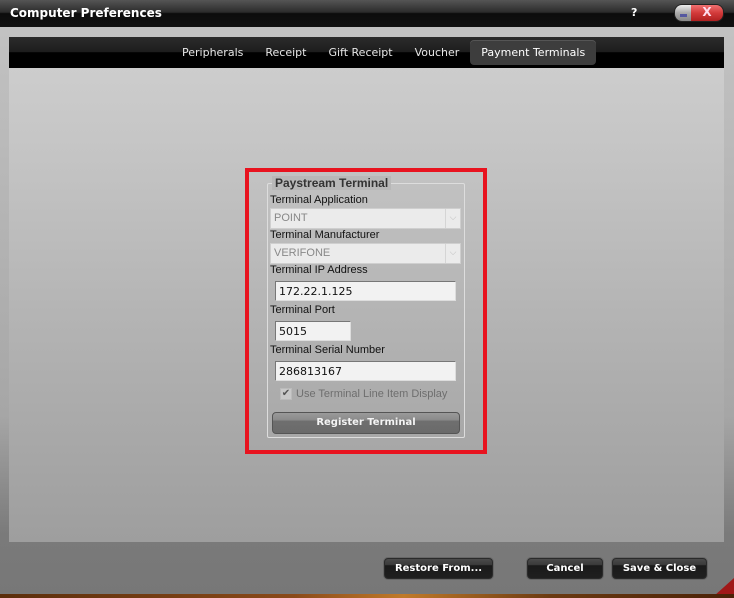  Describe the element at coordinates (437, 52) in the screenshot. I see `tab-voucher: Voucher` at that location.